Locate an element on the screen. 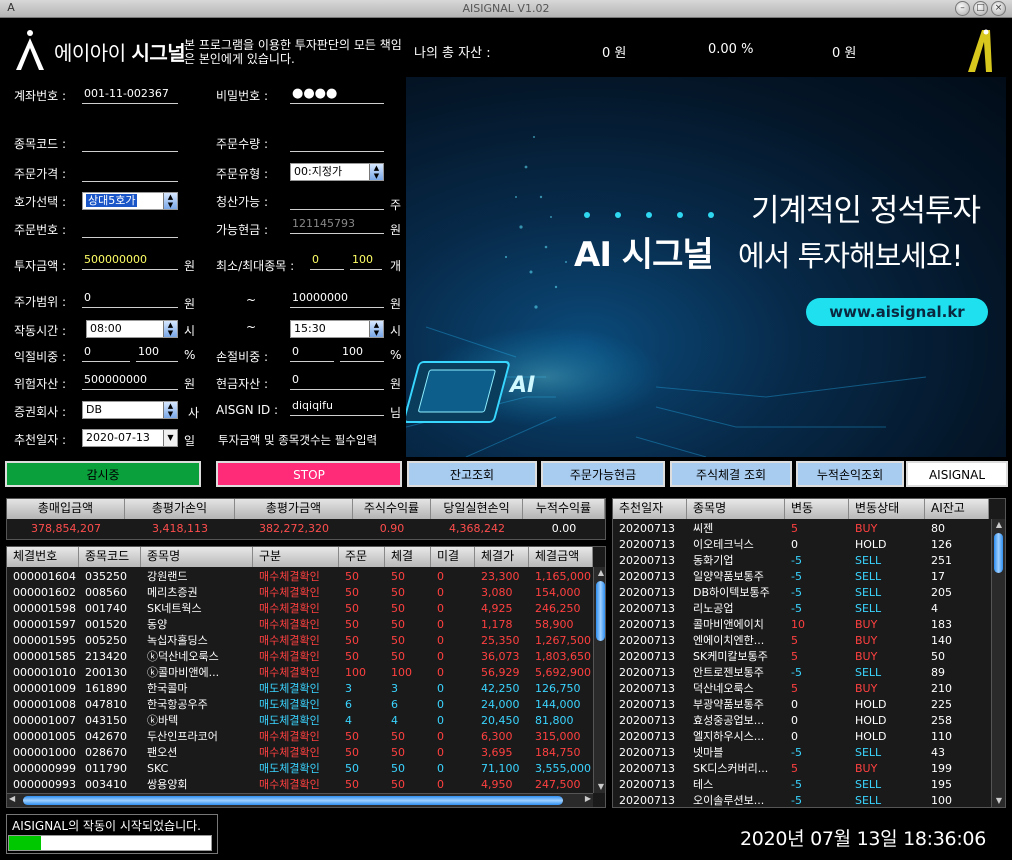  table-row: 20200713 테스 -5 SELL 195 is located at coordinates (801, 785).